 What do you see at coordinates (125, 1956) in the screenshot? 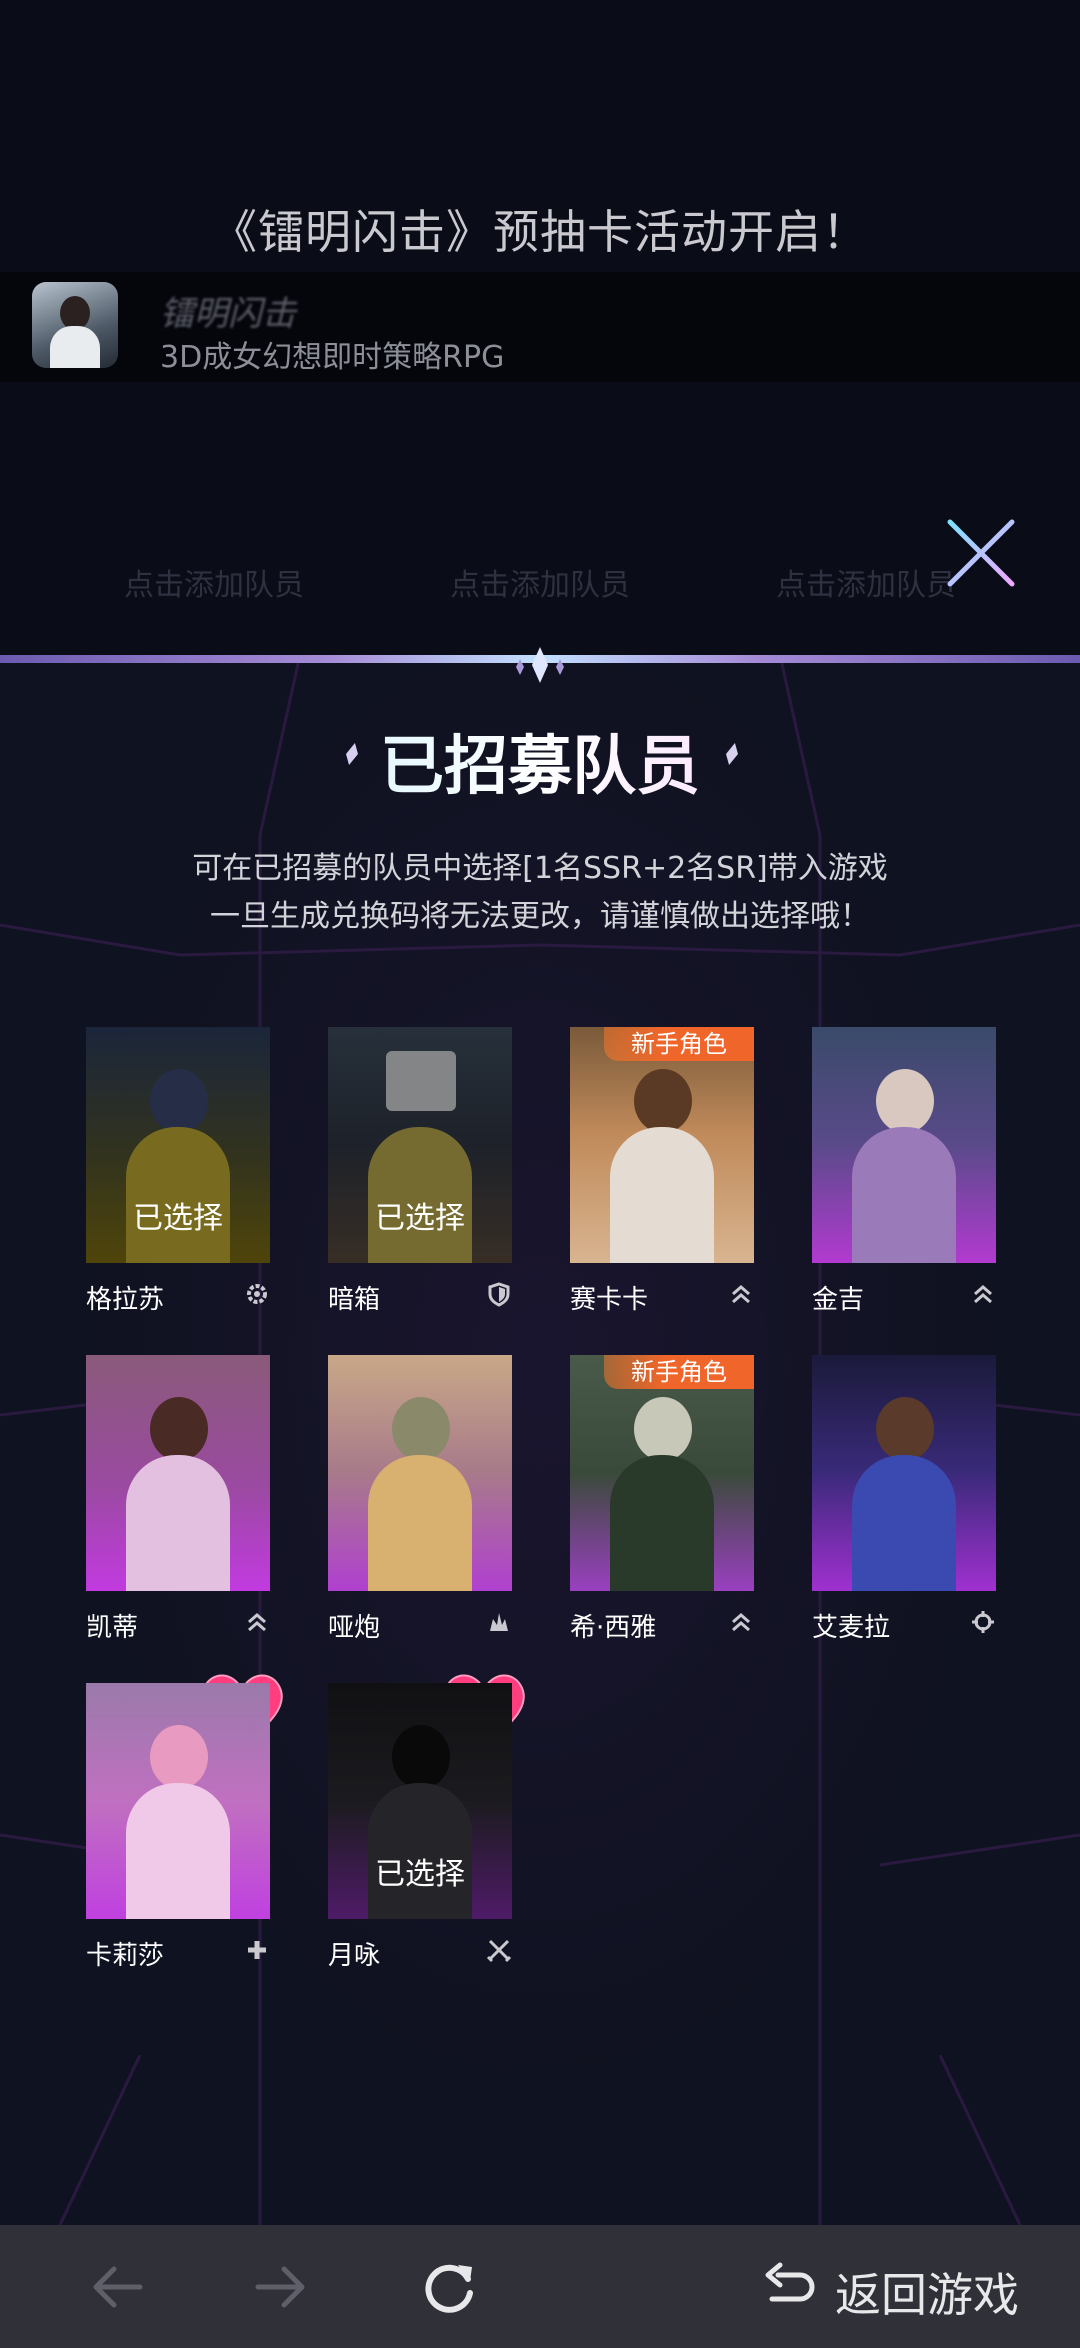
I see `member-name: 卡莉莎` at bounding box center [125, 1956].